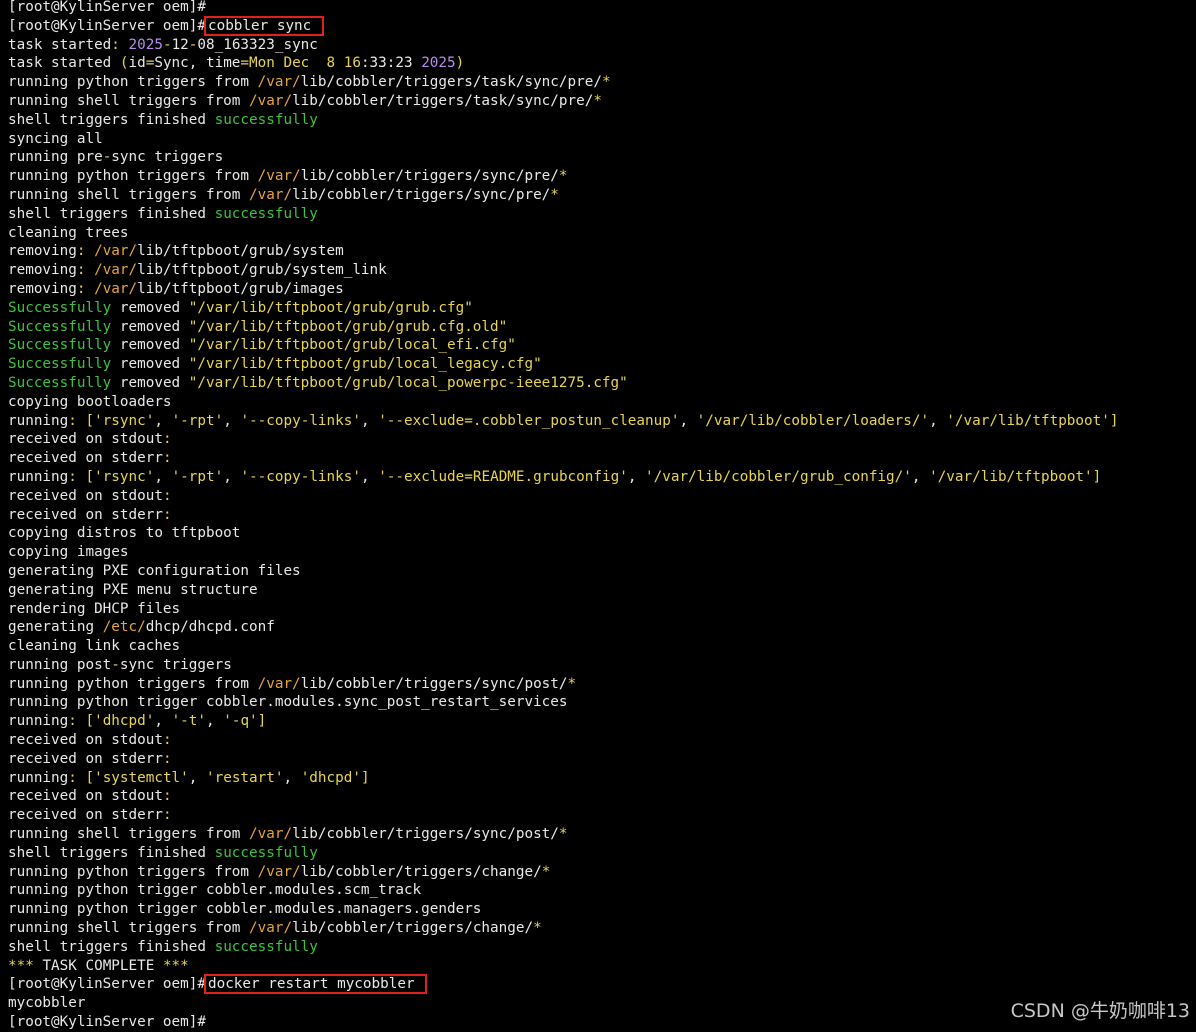 Image resolution: width=1196 pixels, height=1032 pixels. I want to click on terminal-text: generating, so click(55, 627).